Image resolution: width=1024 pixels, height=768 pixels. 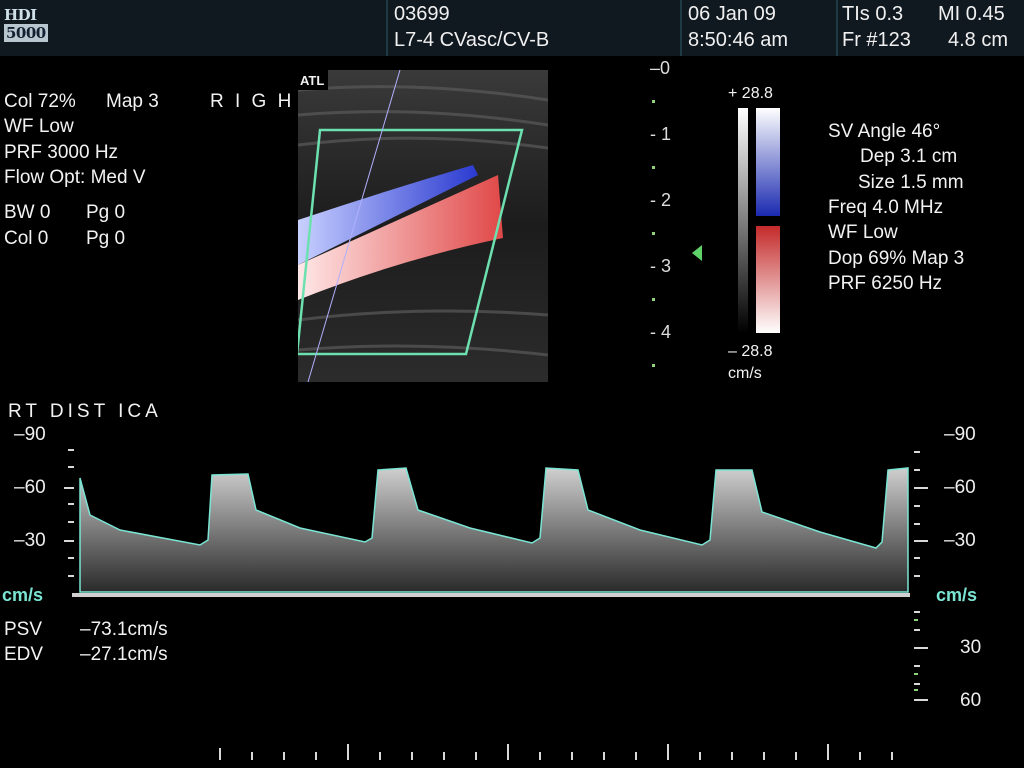 I want to click on exam-date: 06 Jan 09, so click(x=732, y=14).